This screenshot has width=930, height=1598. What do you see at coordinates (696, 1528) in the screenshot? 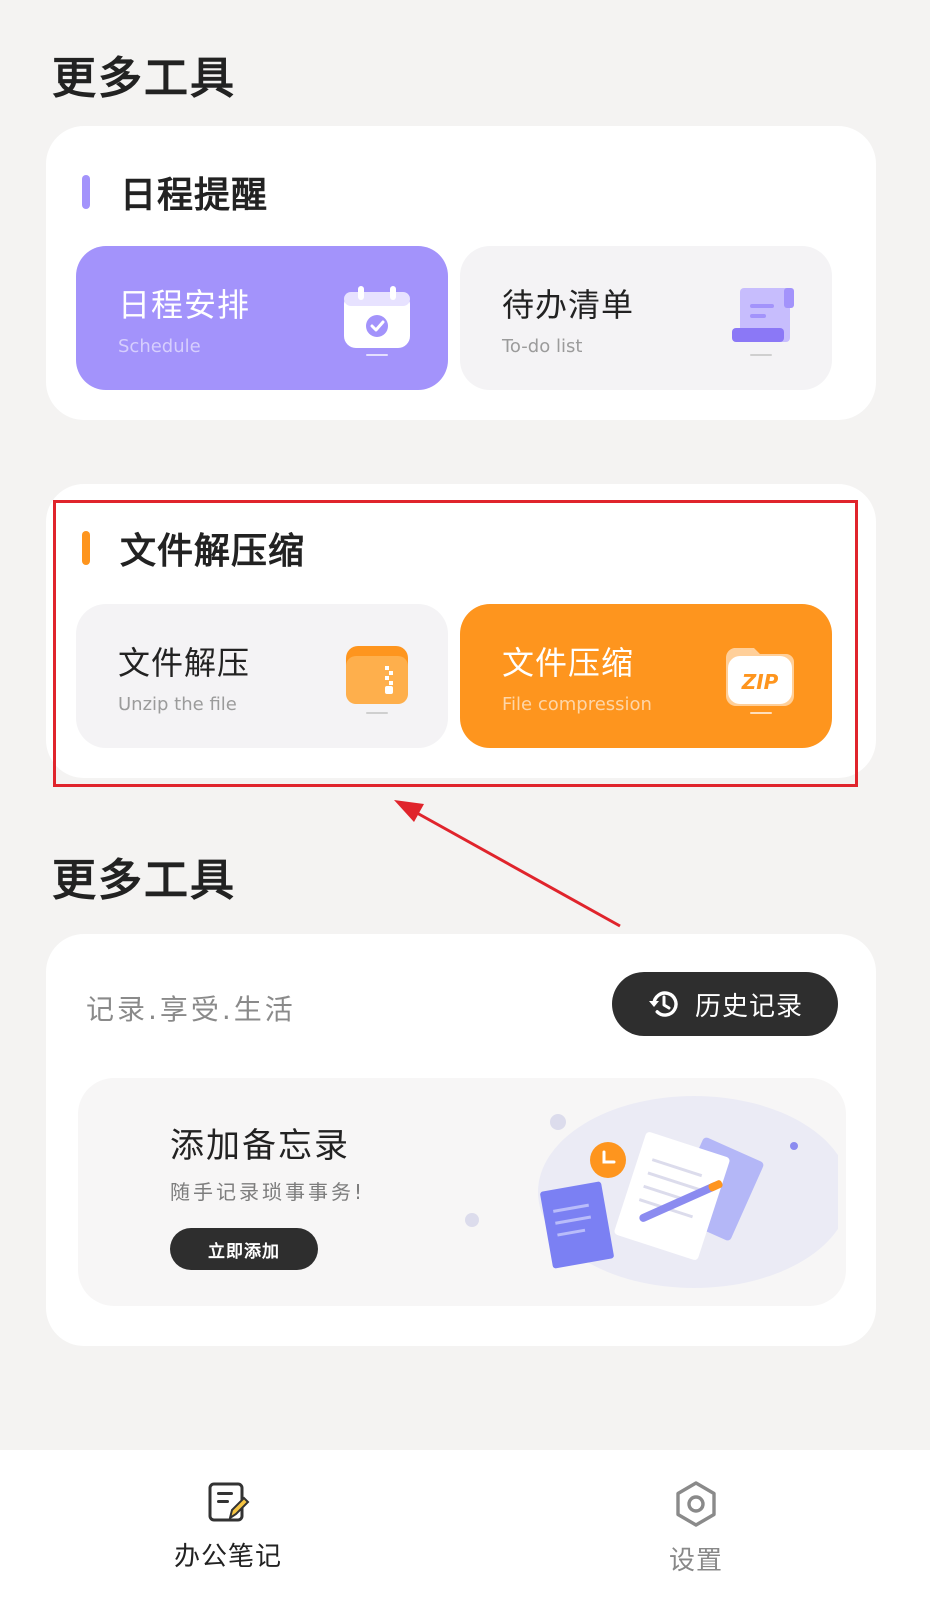
I see `tab-settings: 设置` at bounding box center [696, 1528].